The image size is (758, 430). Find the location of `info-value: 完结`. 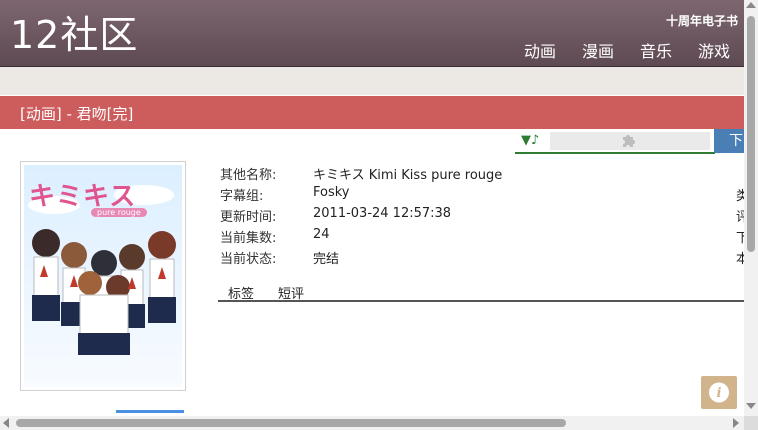

info-value: 完结 is located at coordinates (326, 259).